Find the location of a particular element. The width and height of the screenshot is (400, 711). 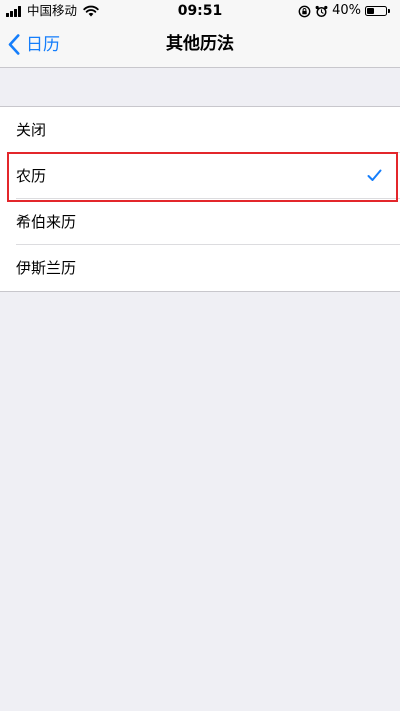

battery-icon is located at coordinates (376, 11).